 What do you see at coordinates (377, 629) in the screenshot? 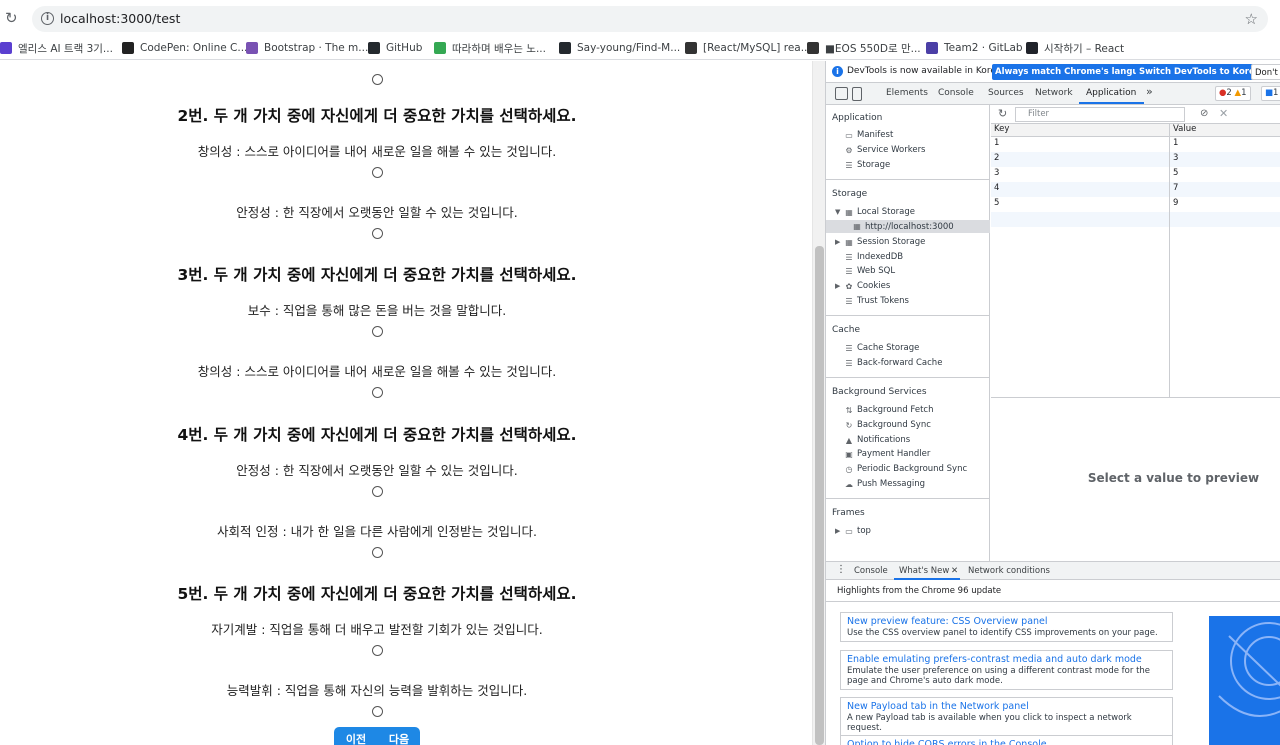
I see `option-label: 자기계발 : 직업을 통해 더 배우고 발전할 기회가 있는 것입니다.` at bounding box center [377, 629].